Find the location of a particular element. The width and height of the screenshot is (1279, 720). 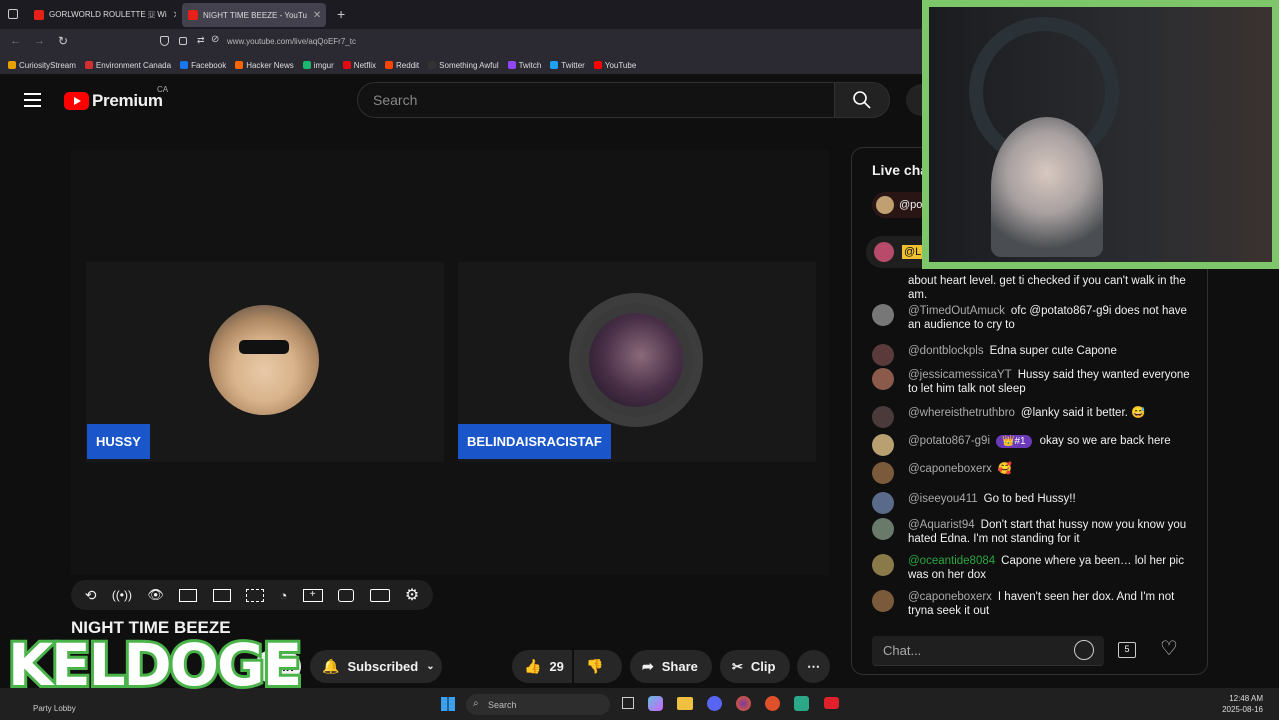

browser-tab-2: NIGHT TIME BEEZE - YouTu ✕ is located at coordinates (254, 15).